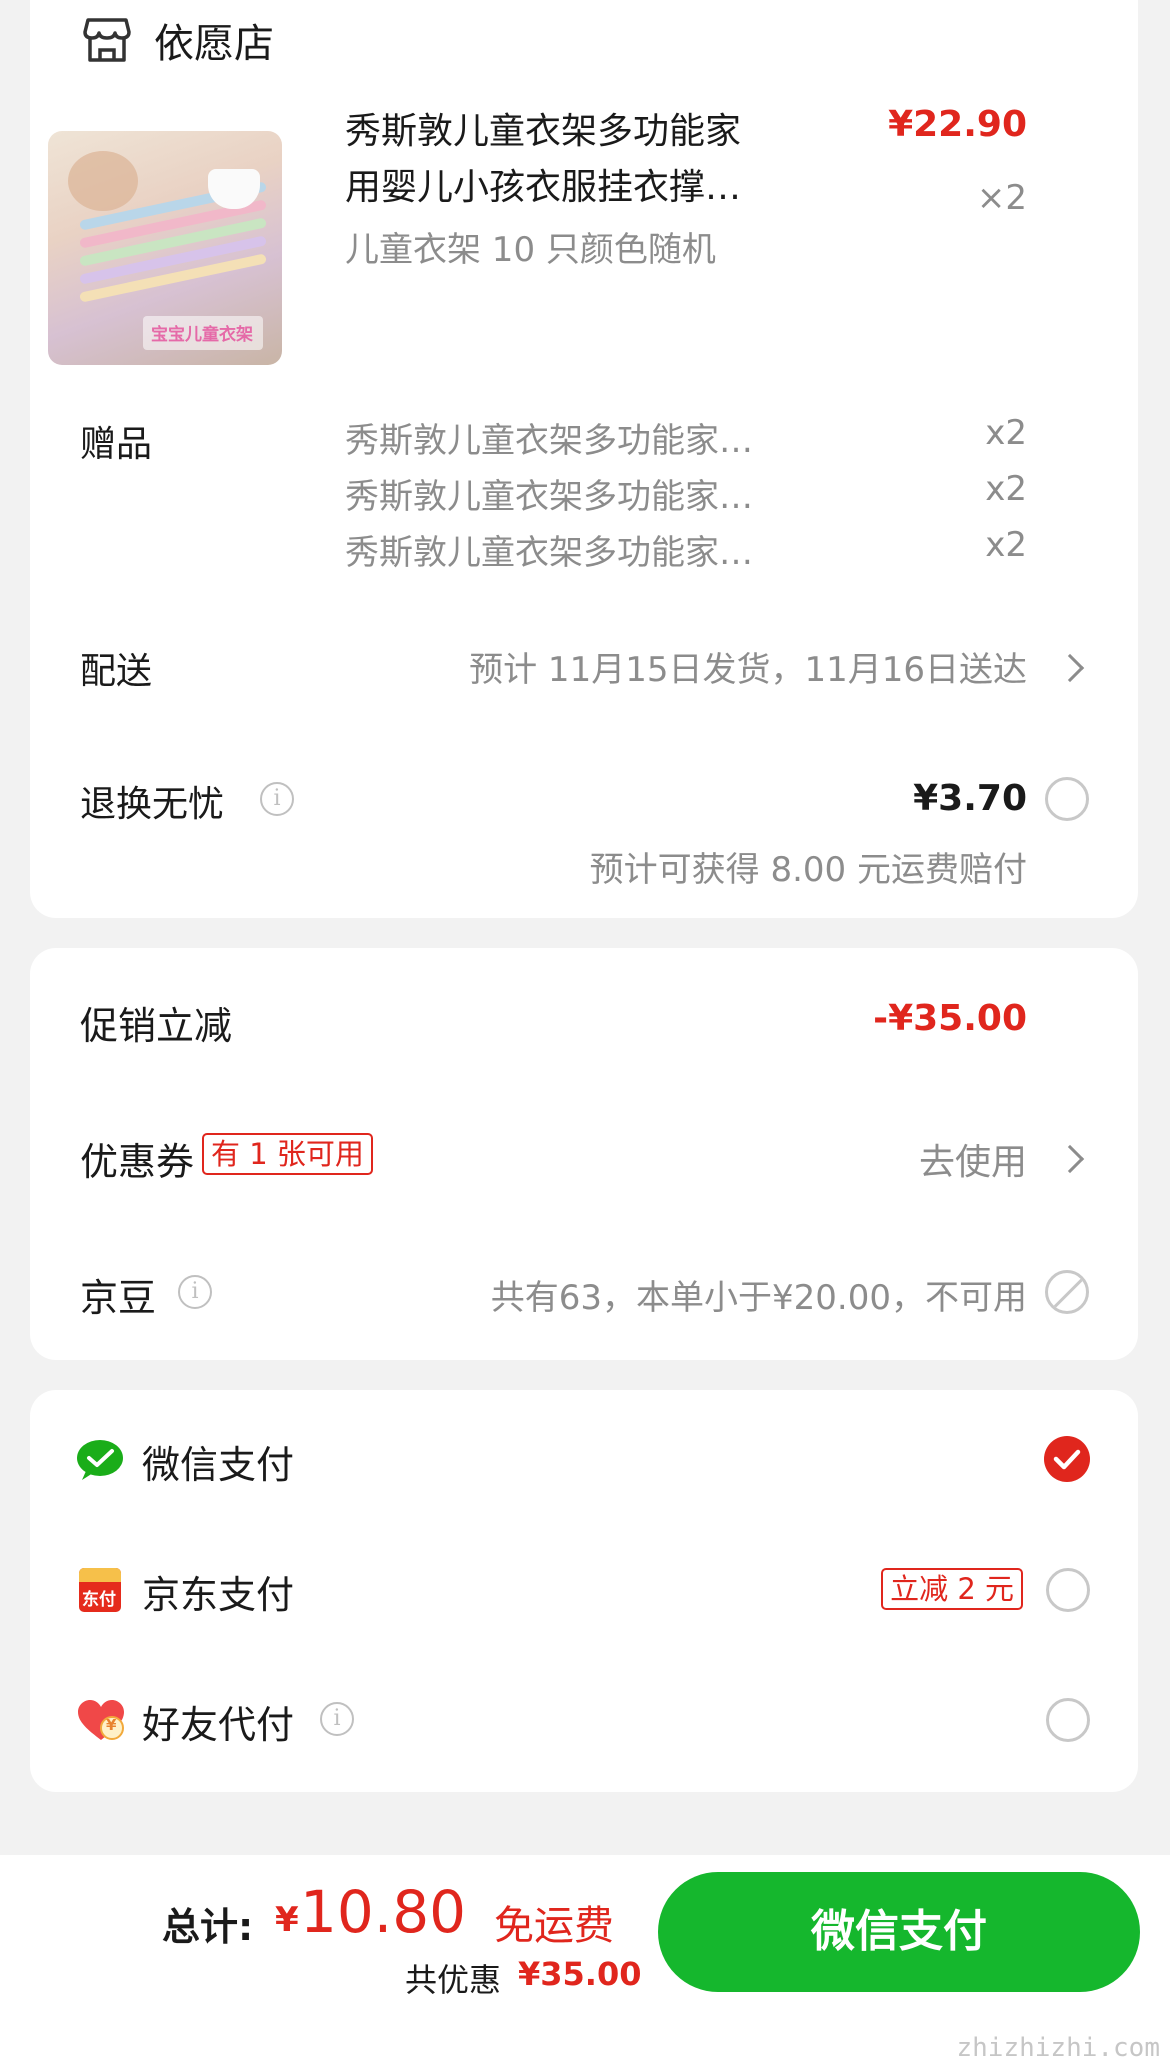 The image size is (1170, 2071). I want to click on shipping-free-label: 免运费, so click(554, 1926).